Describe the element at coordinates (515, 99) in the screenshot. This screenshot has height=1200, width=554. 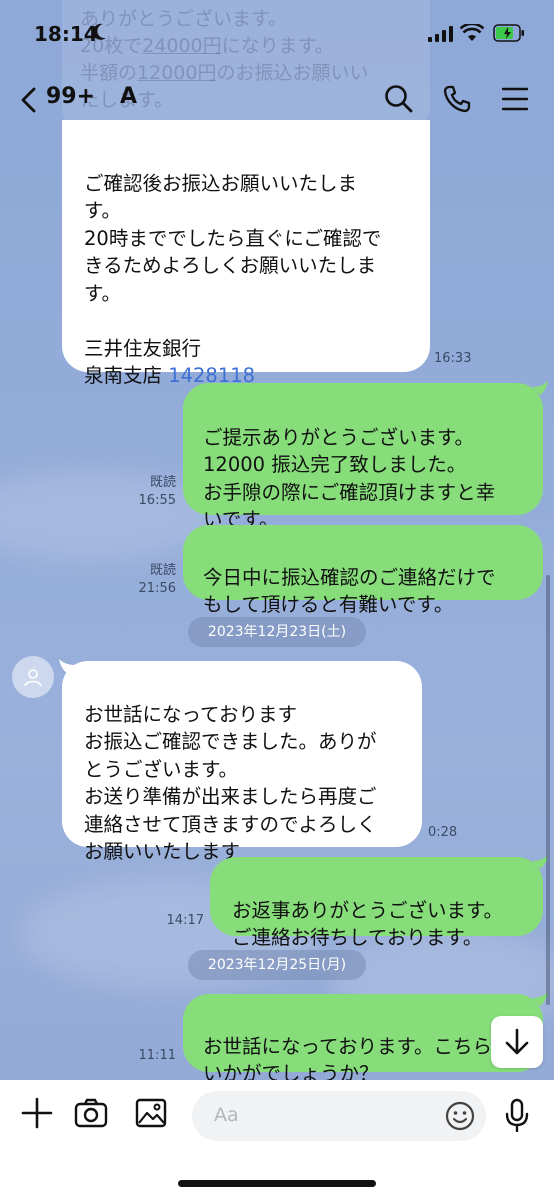
I see `menu-icon` at that location.